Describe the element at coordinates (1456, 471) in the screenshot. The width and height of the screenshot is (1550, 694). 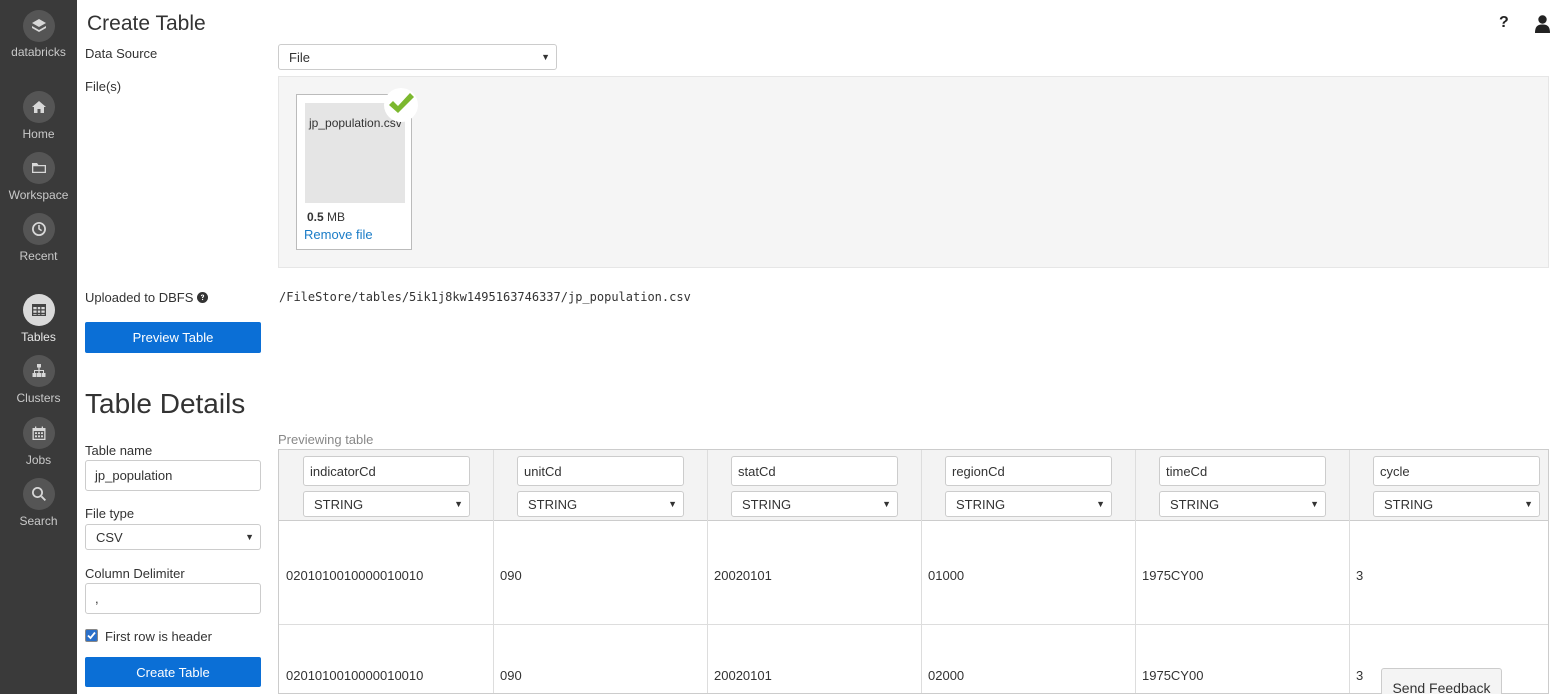
I see `column-name-input: cycle` at that location.